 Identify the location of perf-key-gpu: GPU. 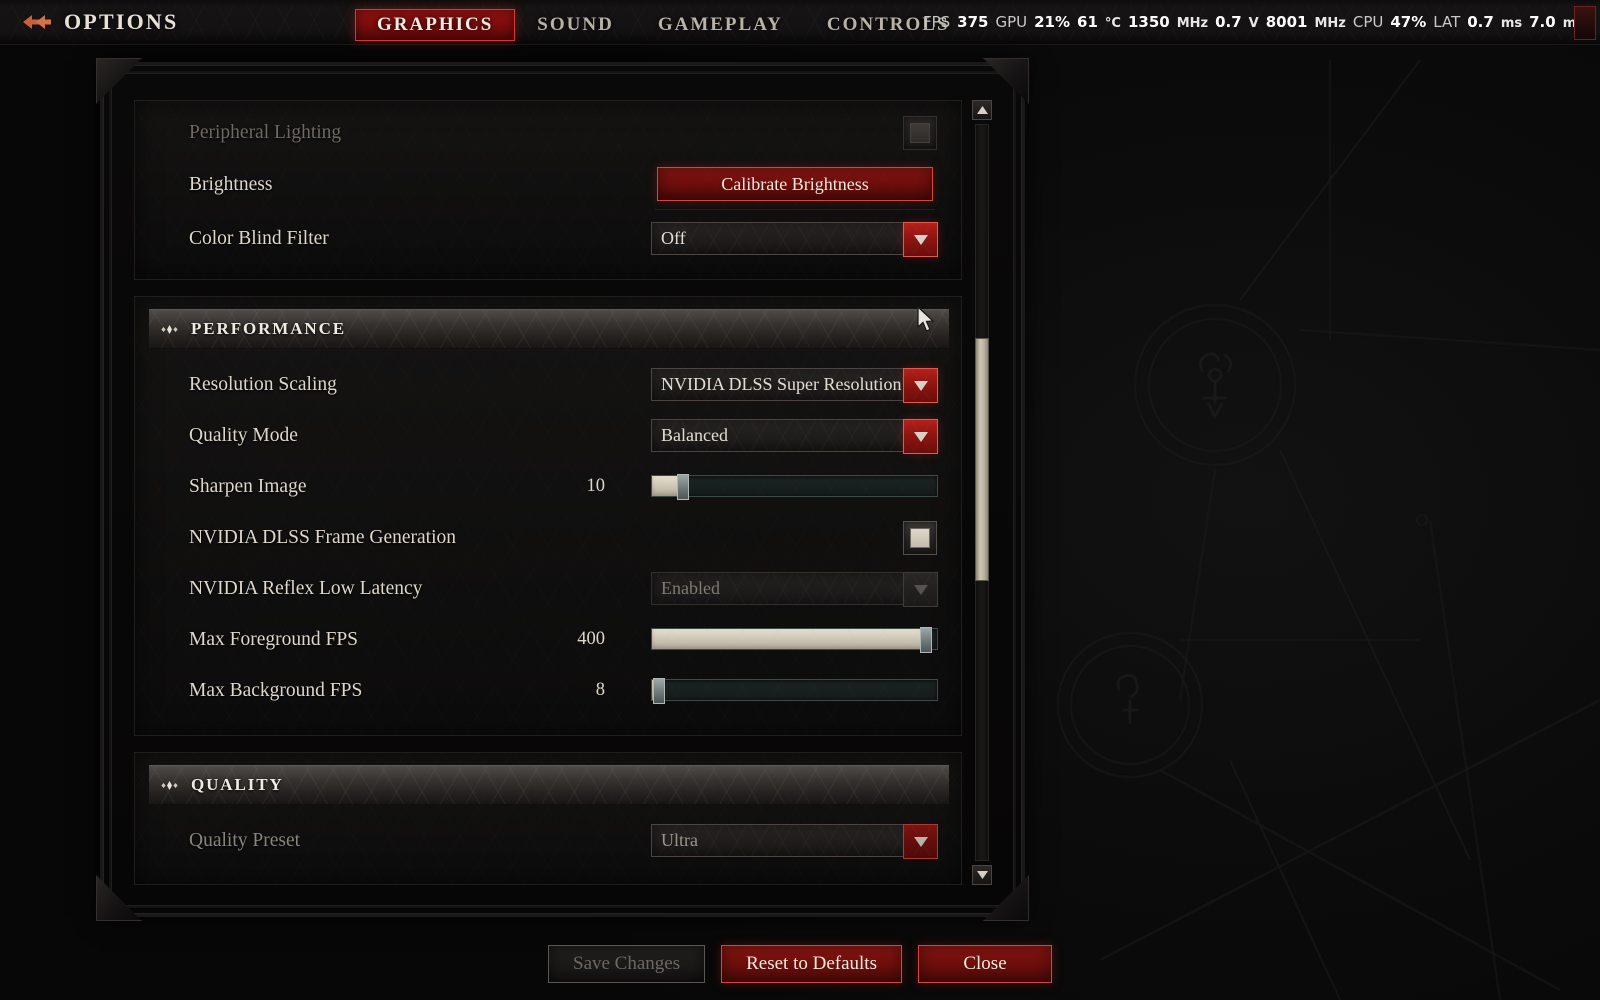
(1011, 22).